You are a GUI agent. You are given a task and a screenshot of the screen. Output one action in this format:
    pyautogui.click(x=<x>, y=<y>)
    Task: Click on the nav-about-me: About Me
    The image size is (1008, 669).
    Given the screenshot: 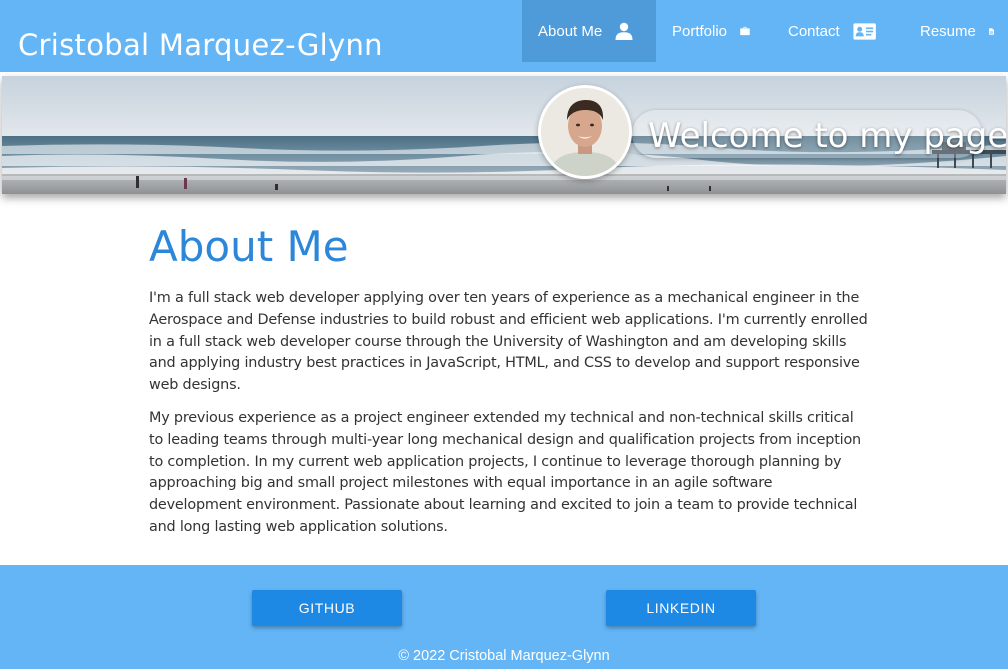 What is the action you would take?
    pyautogui.click(x=589, y=31)
    